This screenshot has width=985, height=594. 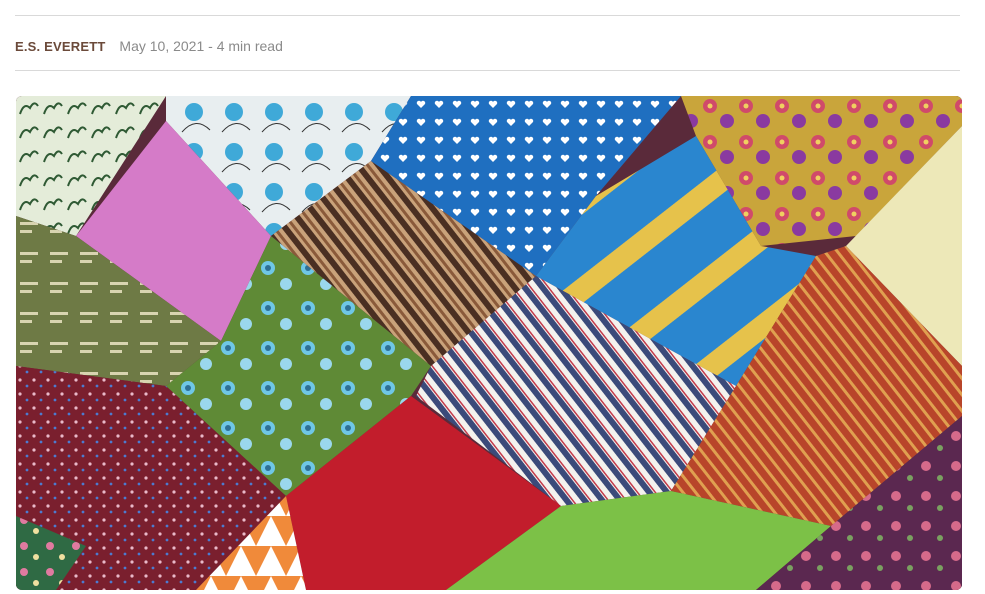 I want to click on post-date: May 10, 2021, so click(x=162, y=46).